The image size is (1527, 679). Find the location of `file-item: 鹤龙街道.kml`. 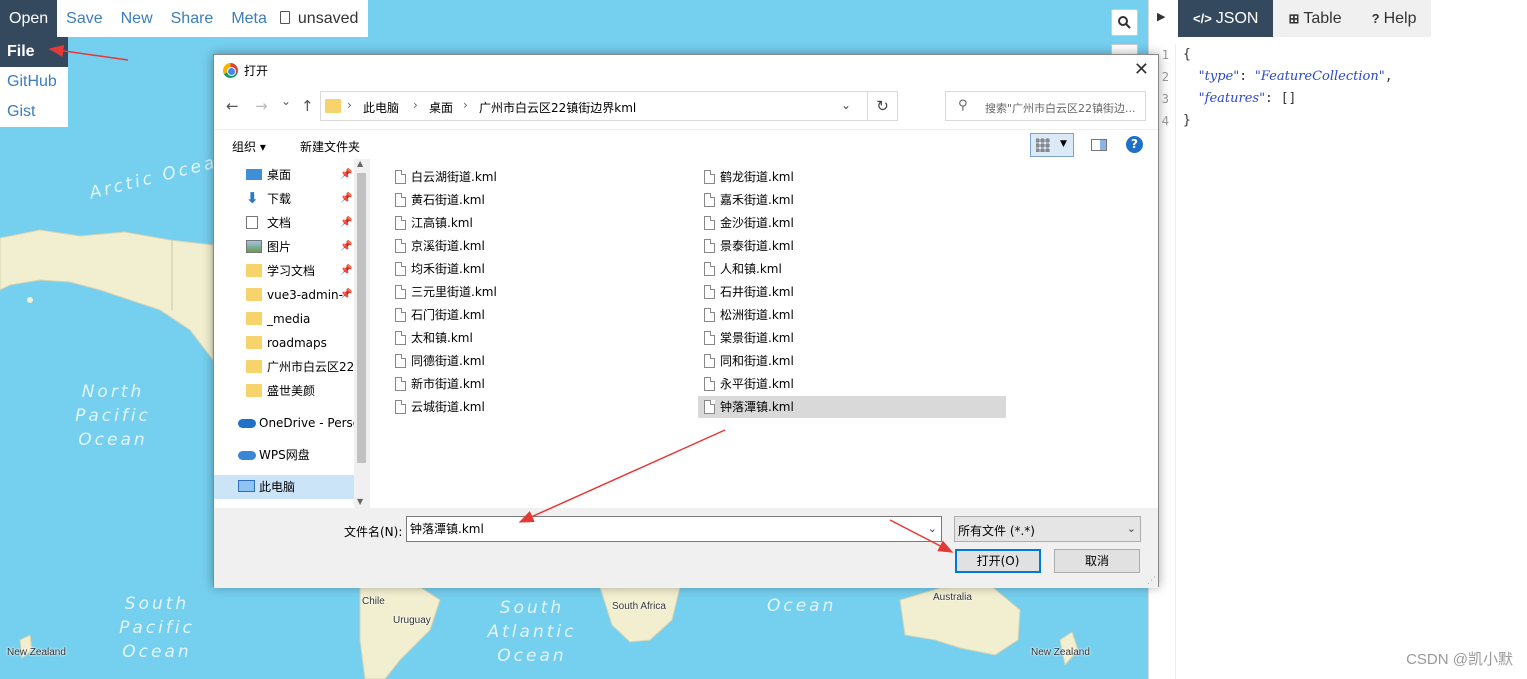

file-item: 鹤龙街道.kml is located at coordinates (855, 177).